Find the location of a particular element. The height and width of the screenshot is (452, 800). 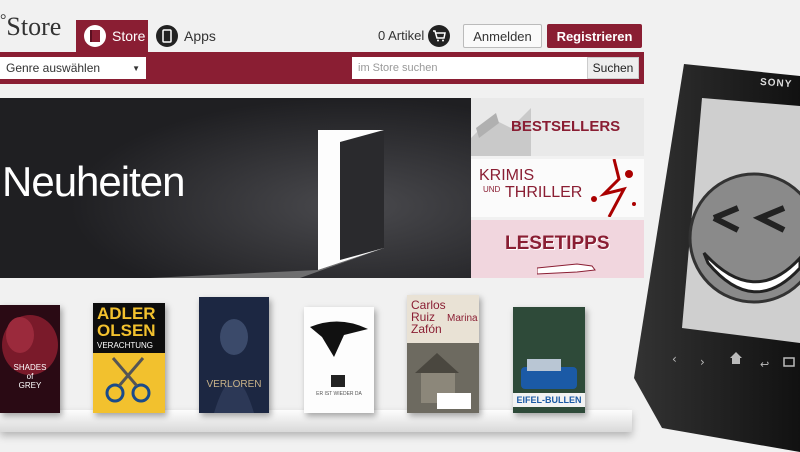

book-adler-olsen: ADLER OLSEN VERACHTUNG is located at coordinates (129, 358).